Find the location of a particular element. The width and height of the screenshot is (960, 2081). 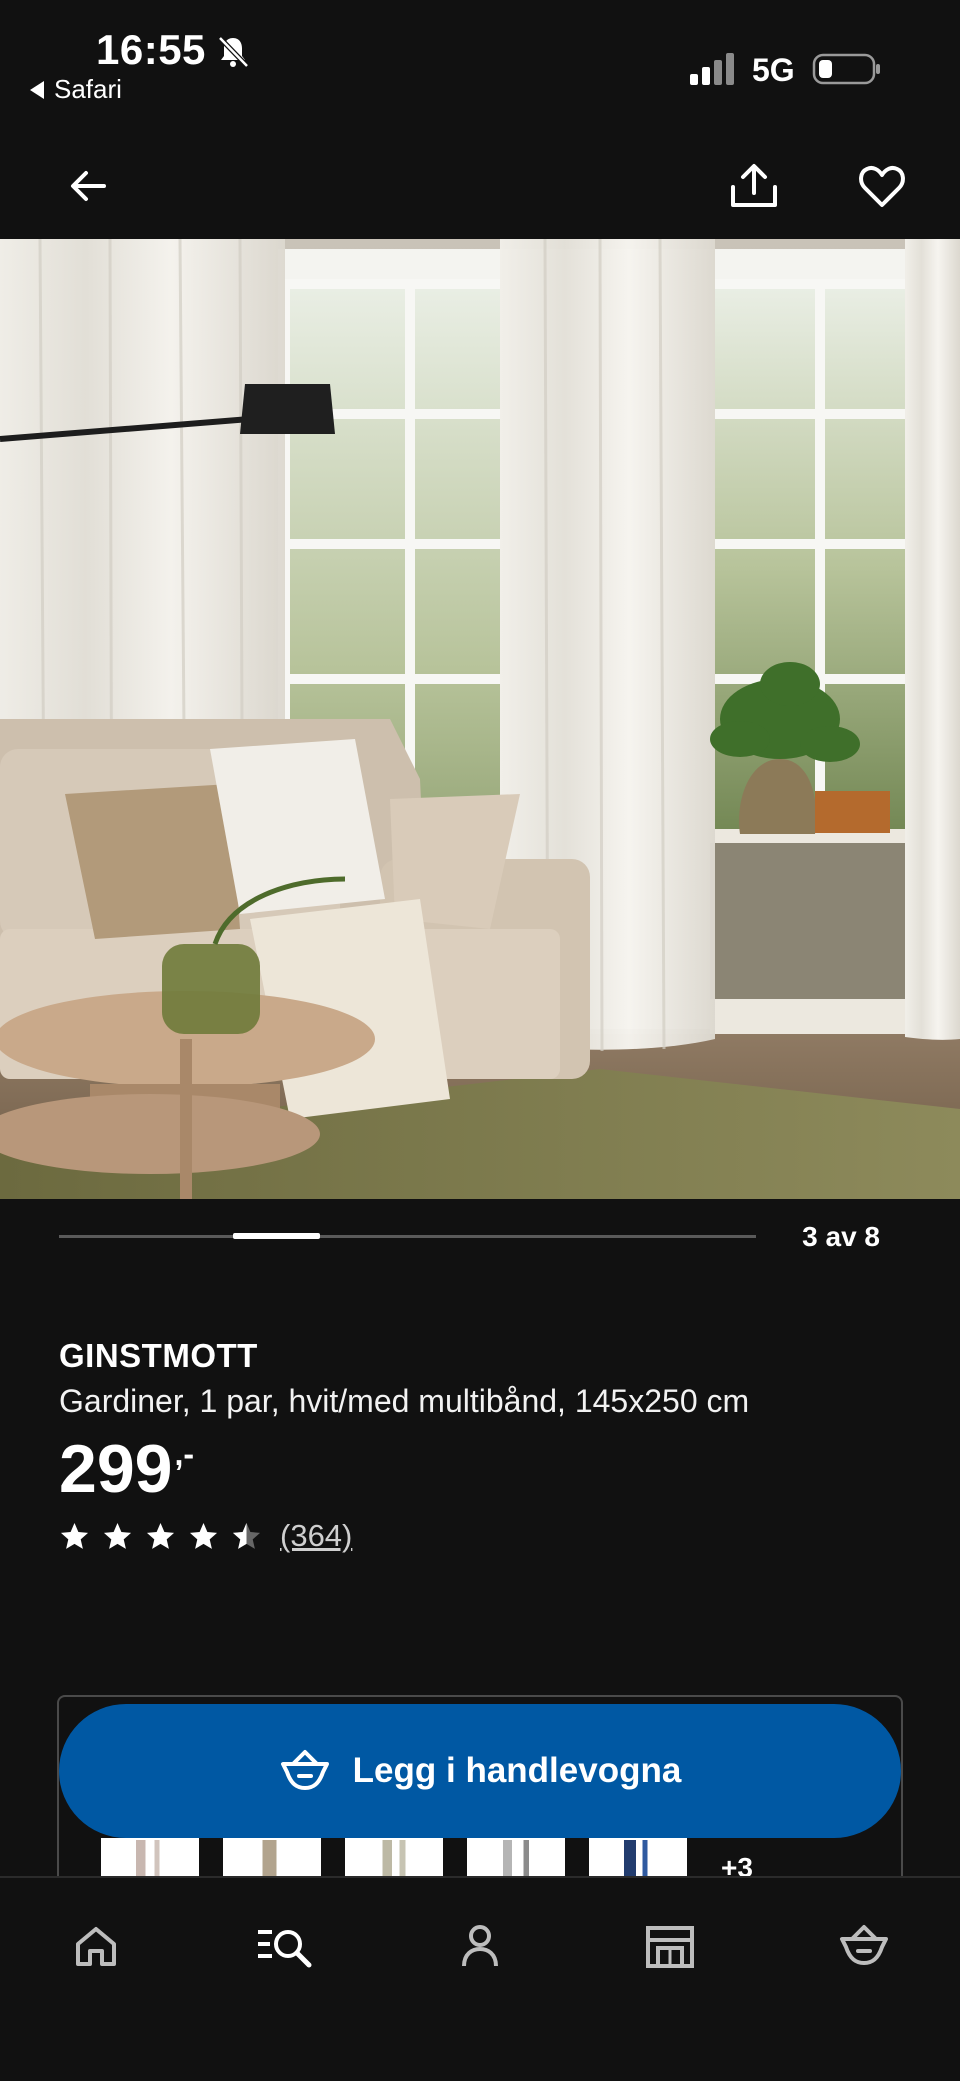

rating-stars is located at coordinates (160, 1536).